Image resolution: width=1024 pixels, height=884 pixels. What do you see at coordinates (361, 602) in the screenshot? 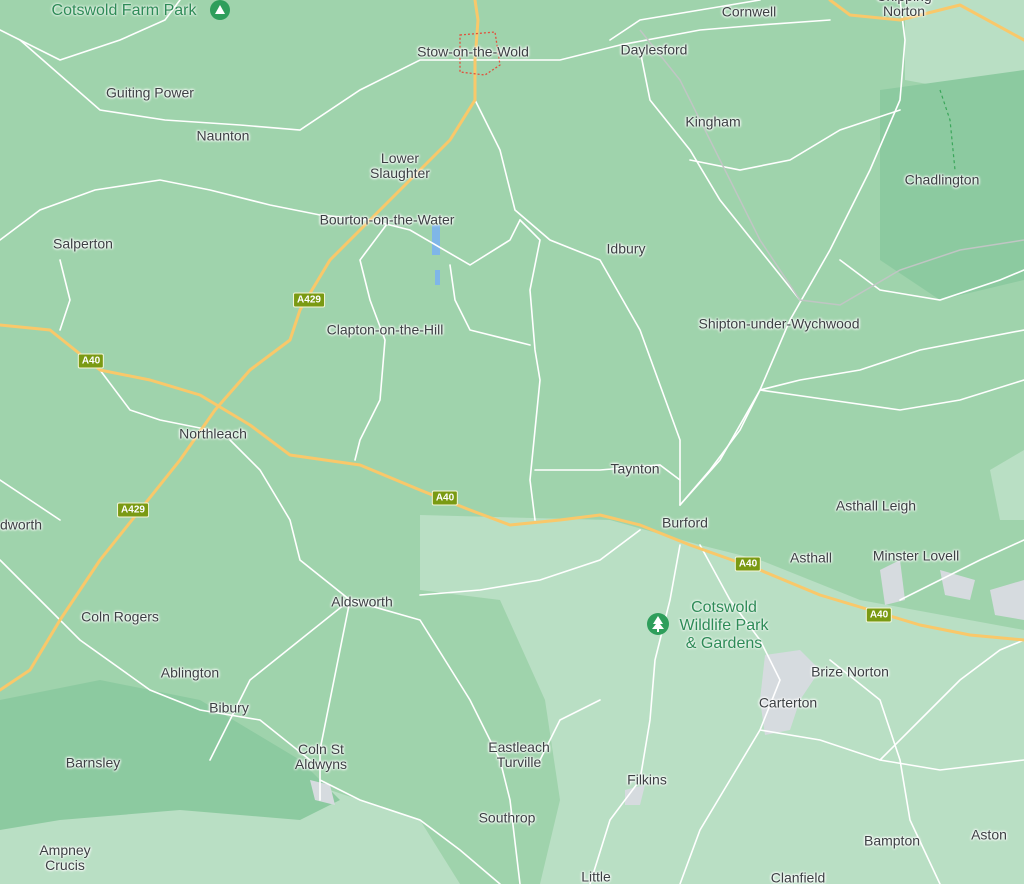
I see `place-aldsworth: Aldsworth` at bounding box center [361, 602].